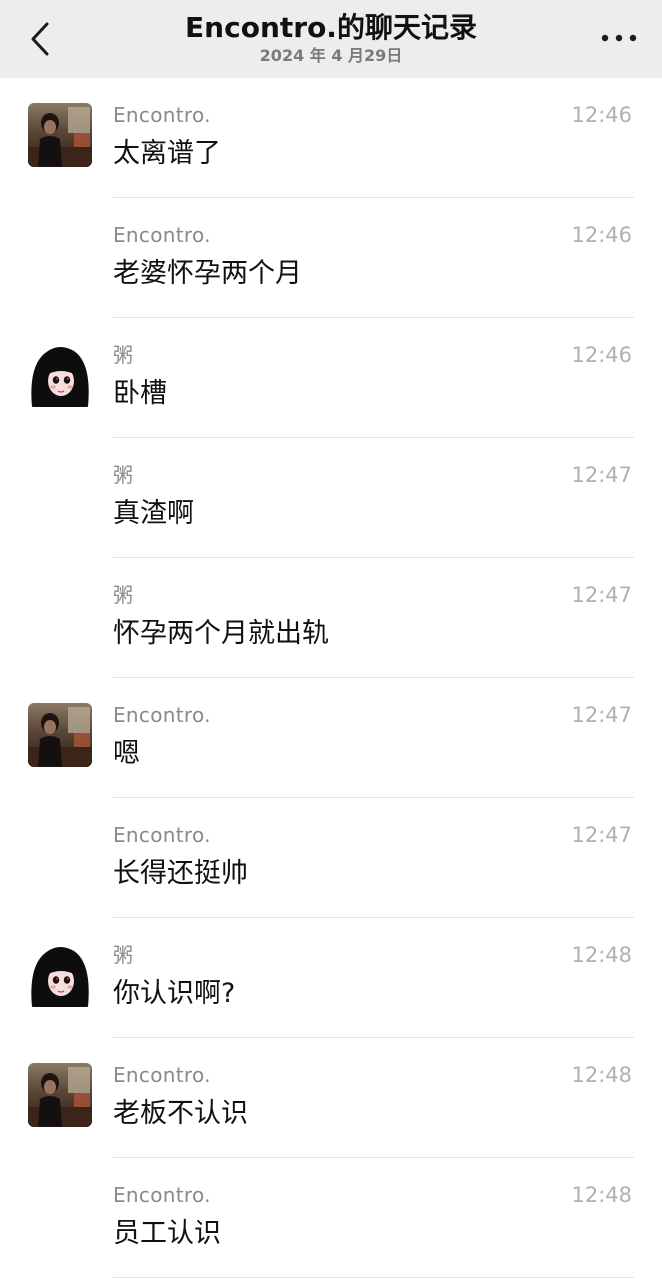 Image resolution: width=662 pixels, height=1279 pixels. I want to click on message-text: 老板不认识, so click(180, 1113).